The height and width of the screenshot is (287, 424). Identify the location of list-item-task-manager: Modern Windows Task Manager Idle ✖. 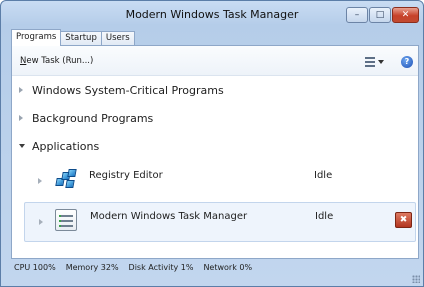
(220, 222).